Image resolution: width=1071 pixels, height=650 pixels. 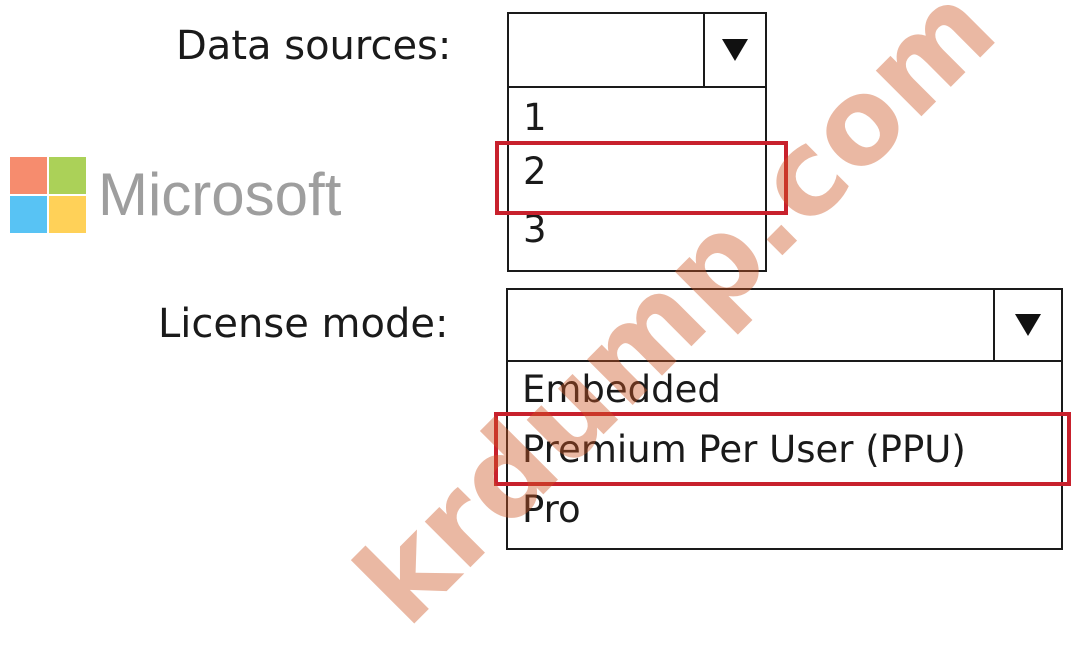 I want to click on data-sources-select, so click(x=637, y=51).